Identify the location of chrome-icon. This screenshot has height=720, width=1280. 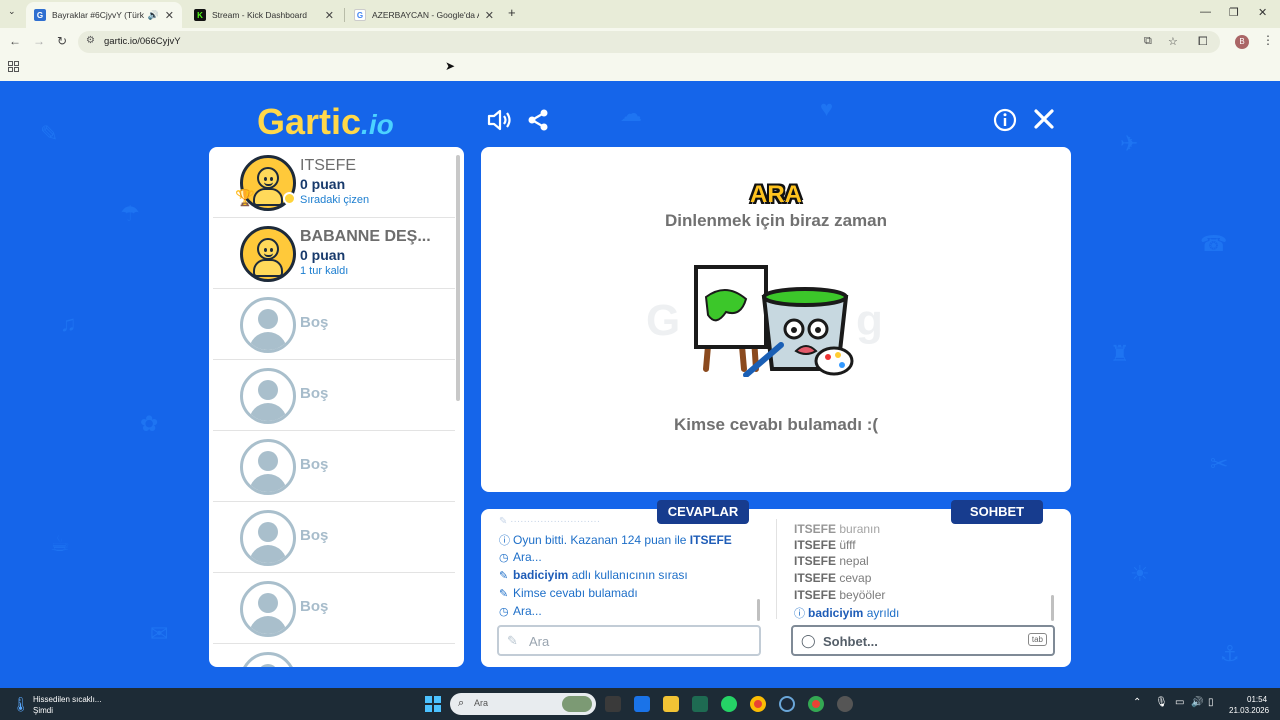
(758, 704).